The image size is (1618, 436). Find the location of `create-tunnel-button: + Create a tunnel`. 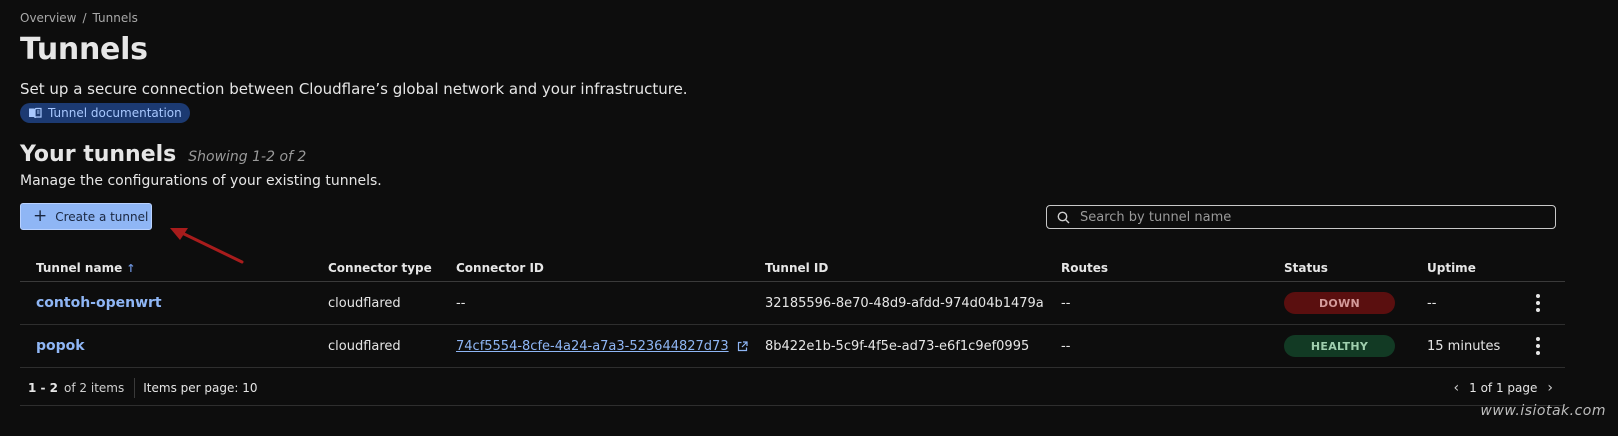

create-tunnel-button: + Create a tunnel is located at coordinates (86, 216).